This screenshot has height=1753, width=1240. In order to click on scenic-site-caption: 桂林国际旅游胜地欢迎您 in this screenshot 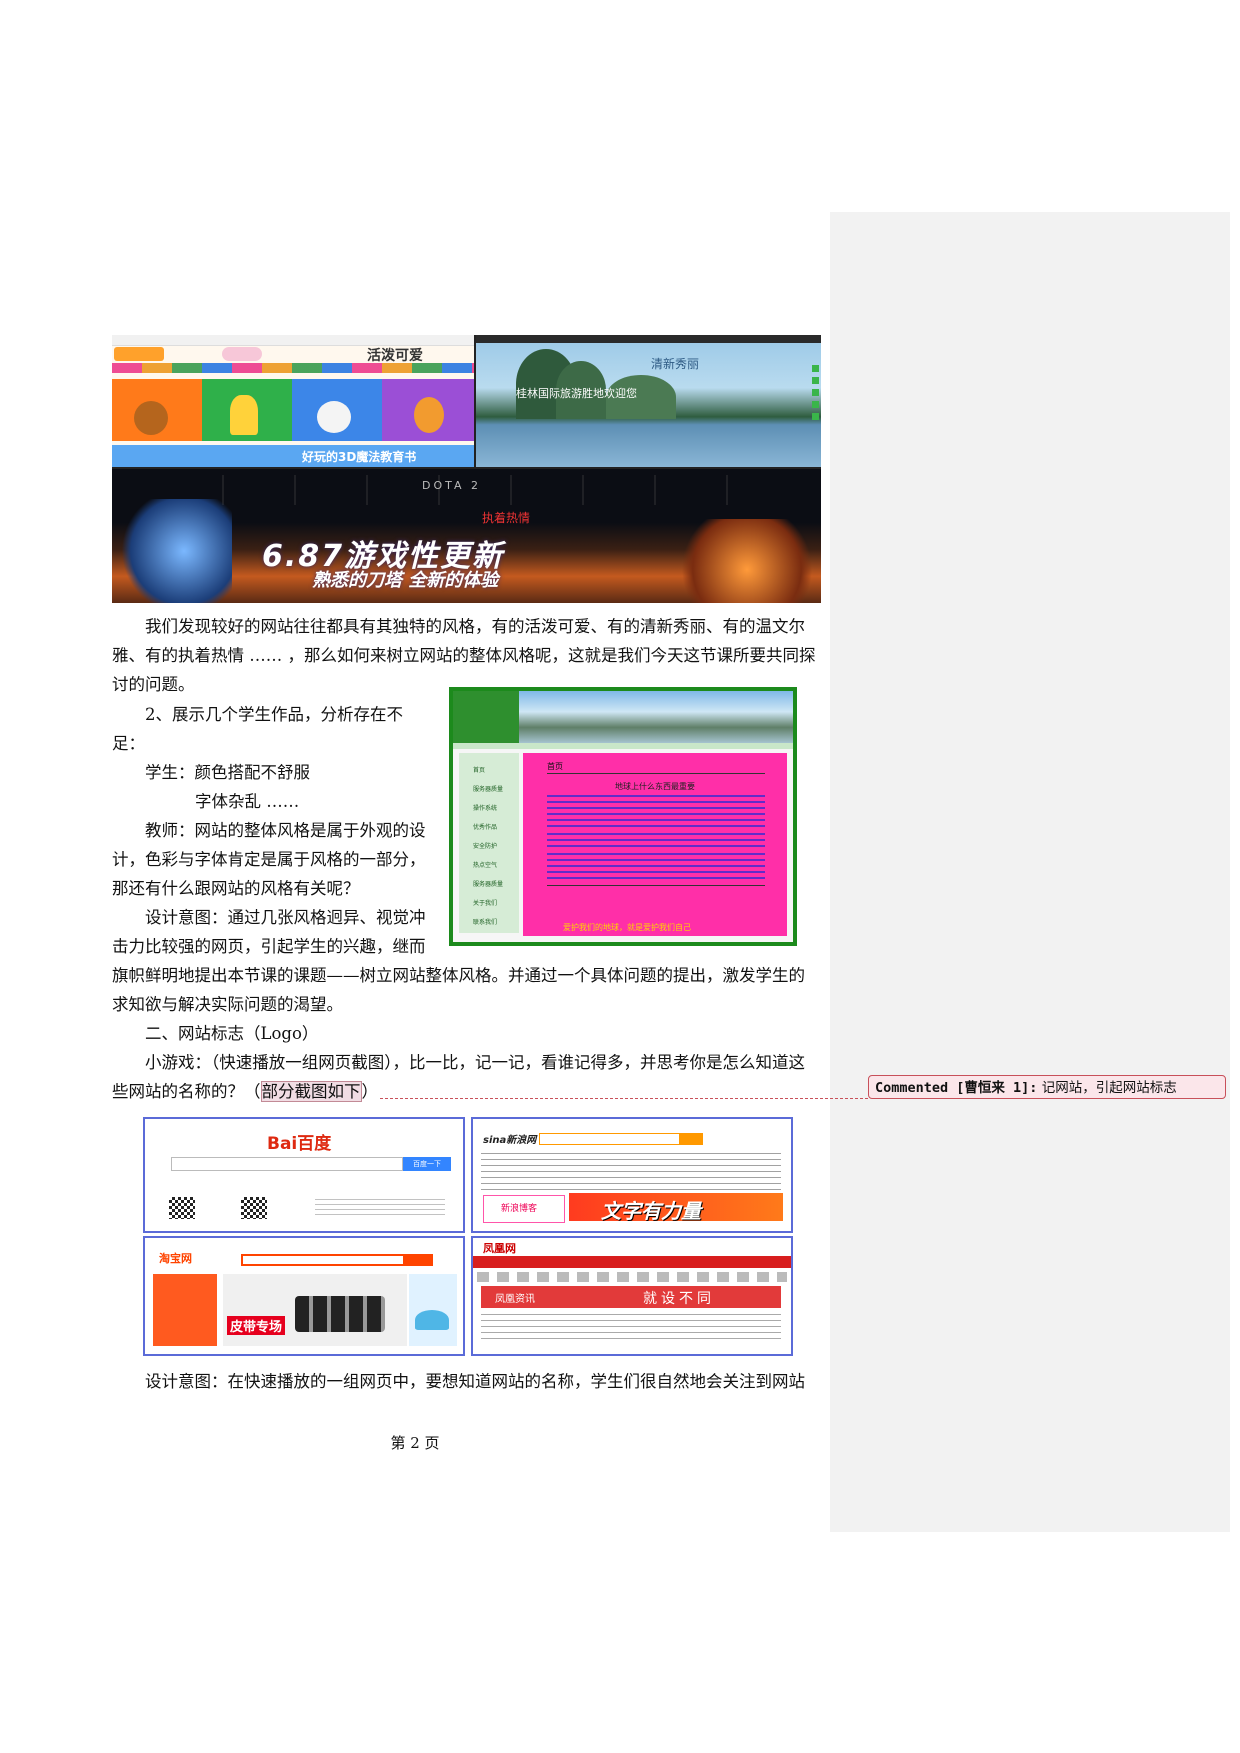, I will do `click(576, 393)`.